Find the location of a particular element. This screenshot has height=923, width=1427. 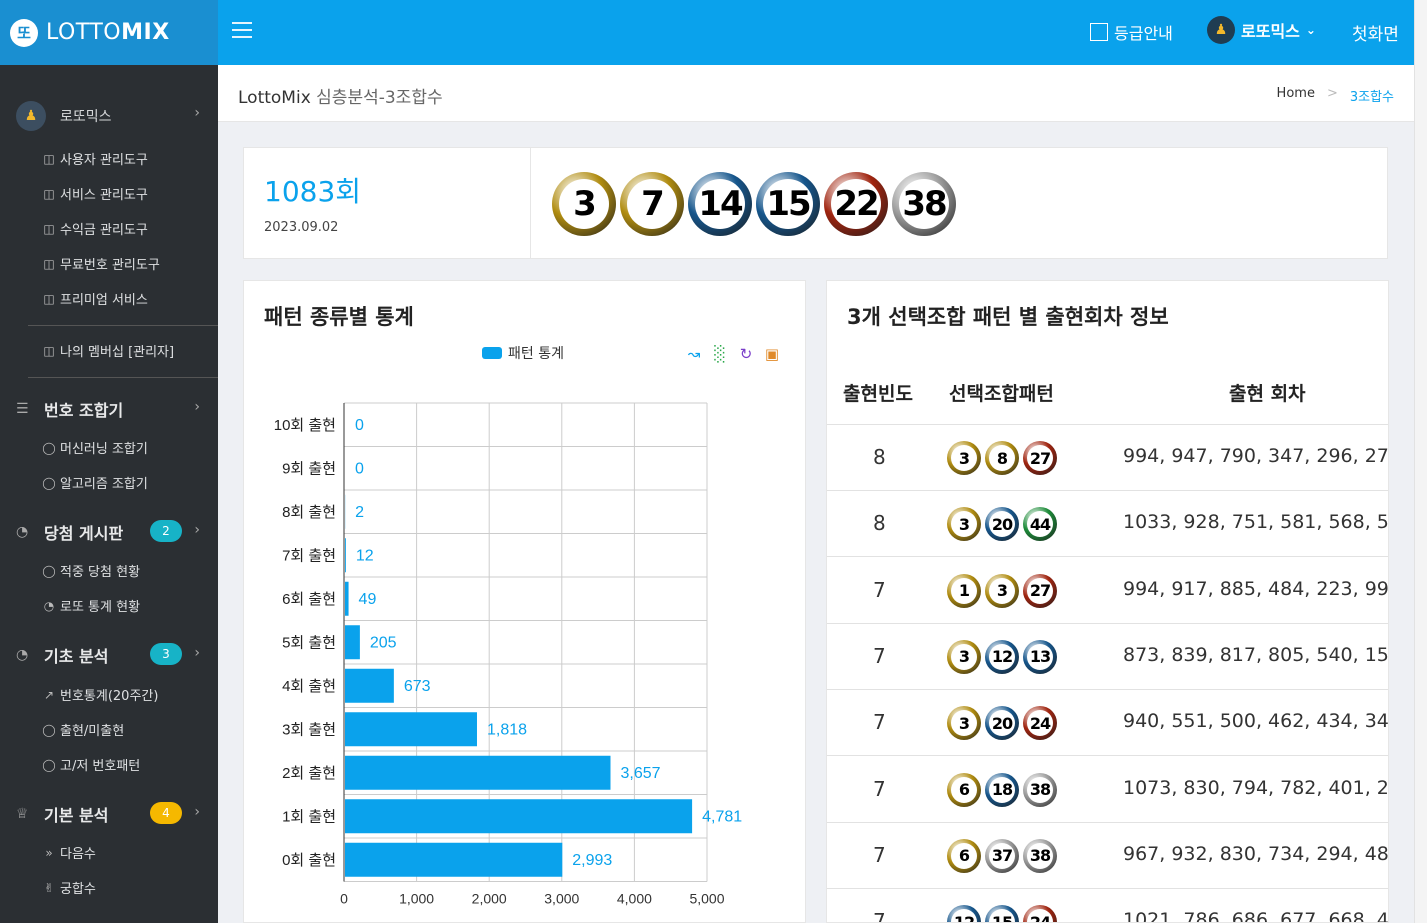

lotto-ball-number: 44 is located at coordinates (1040, 524).